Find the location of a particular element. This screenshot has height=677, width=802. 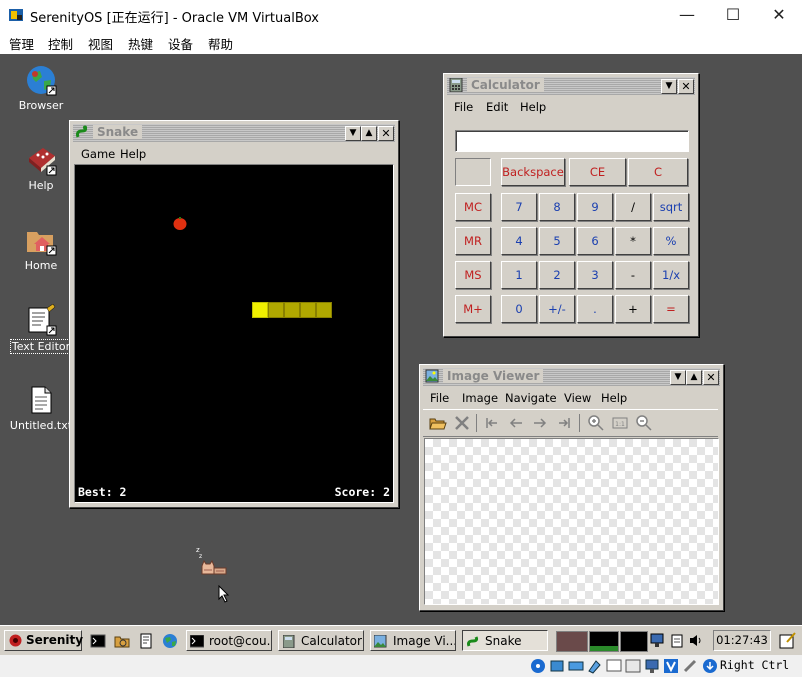

snake-title-bar: Snake ▼ ▲ ✕ is located at coordinates (234, 133).